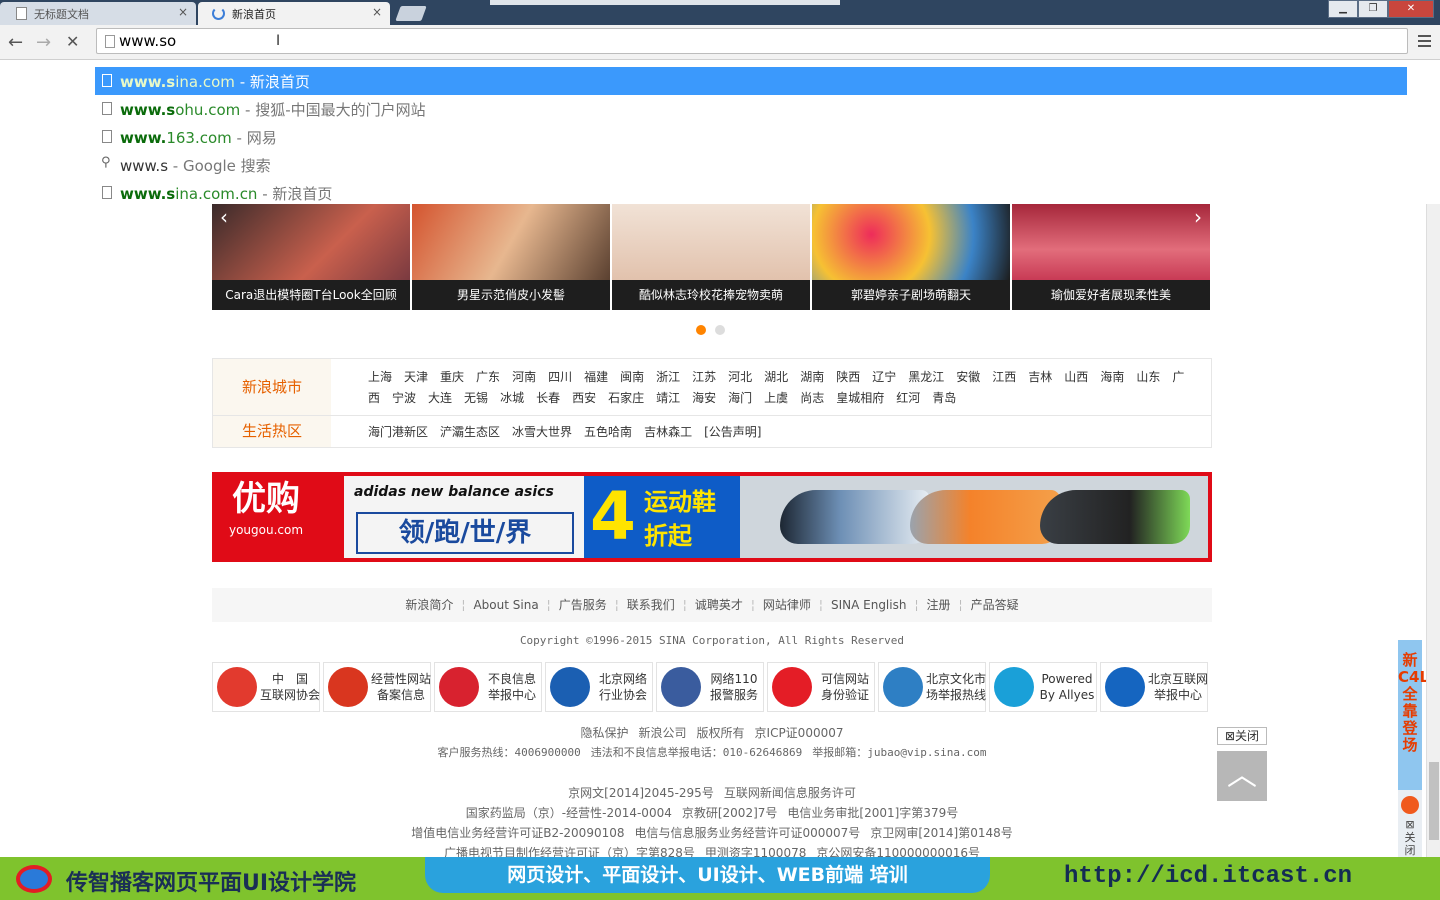 The height and width of the screenshot is (900, 1440). What do you see at coordinates (776, 377) in the screenshot?
I see `city-link: 湖北` at bounding box center [776, 377].